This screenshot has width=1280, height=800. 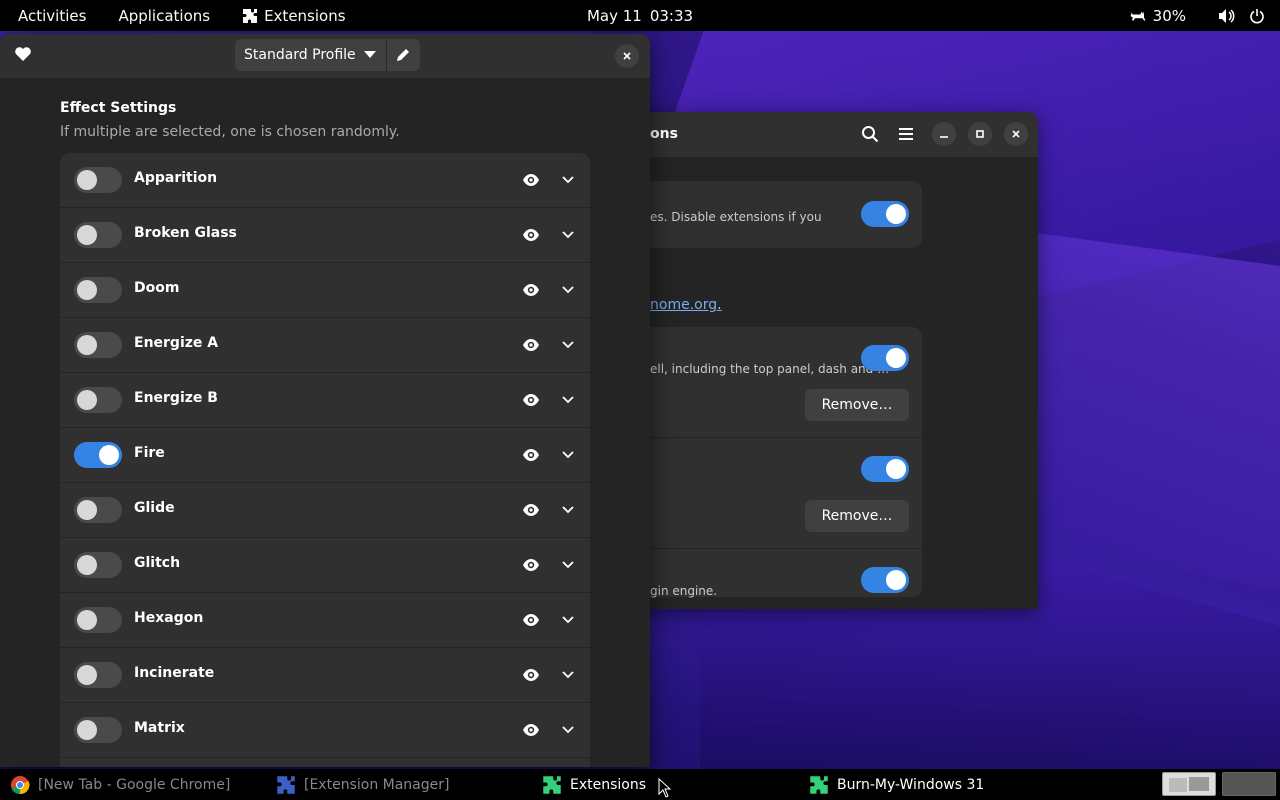 I want to click on search-icon, so click(x=870, y=134).